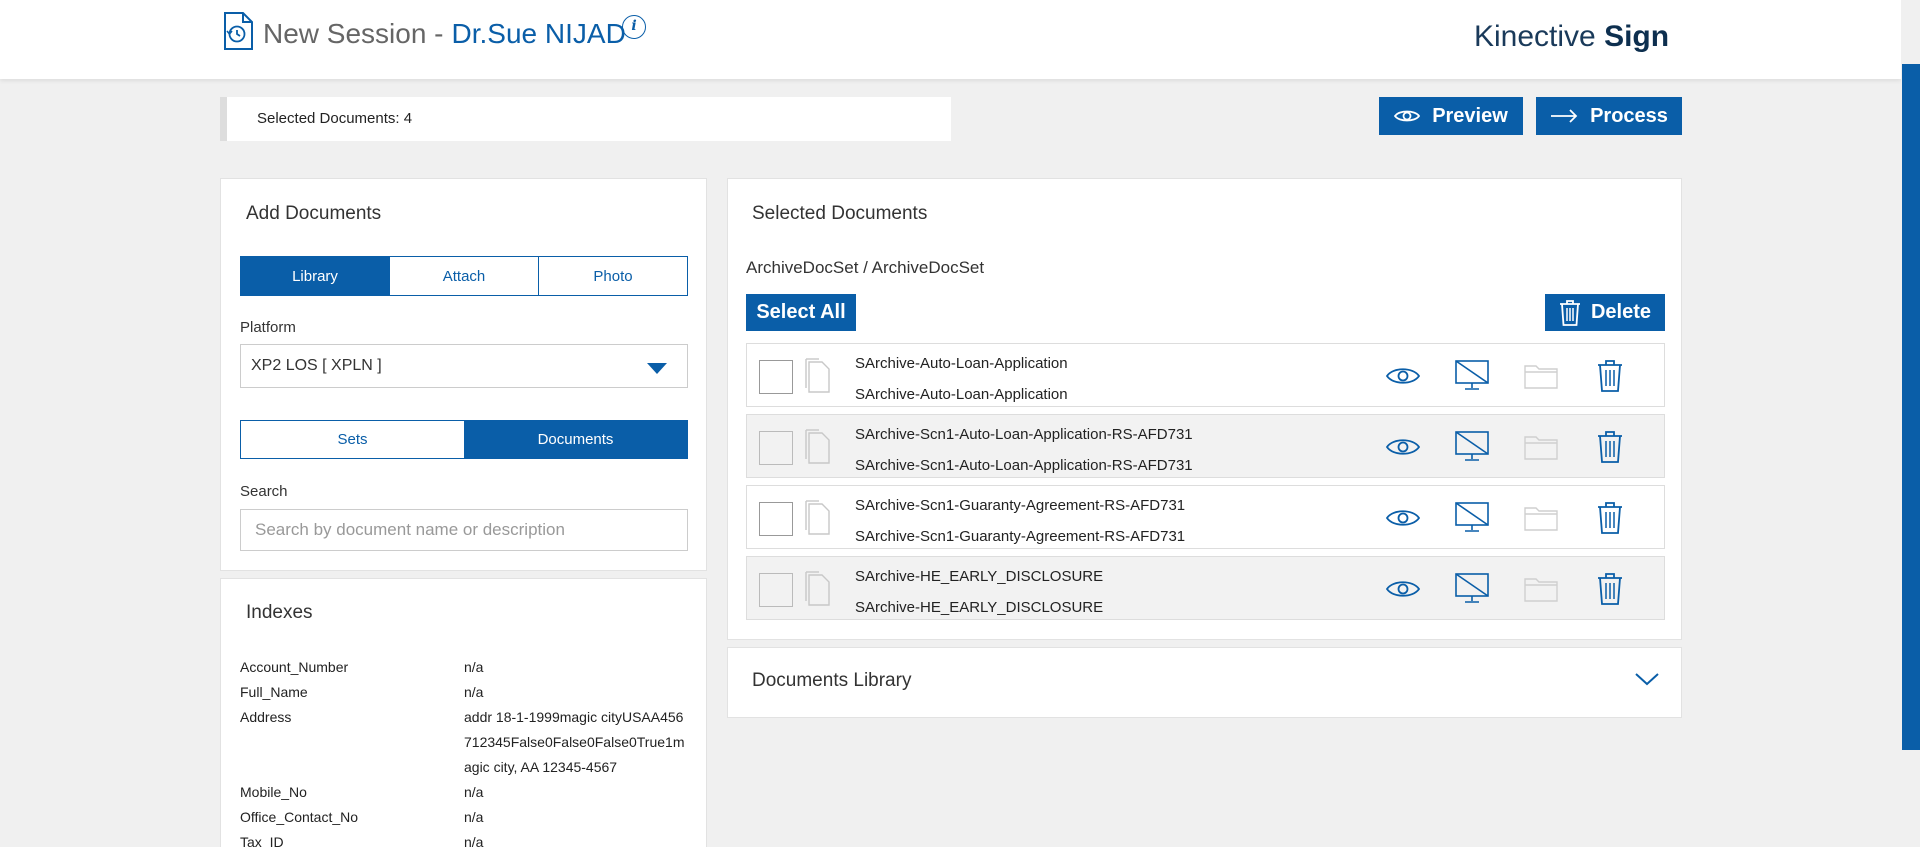 The height and width of the screenshot is (847, 1920). What do you see at coordinates (315, 276) in the screenshot?
I see `tab-library: Library` at bounding box center [315, 276].